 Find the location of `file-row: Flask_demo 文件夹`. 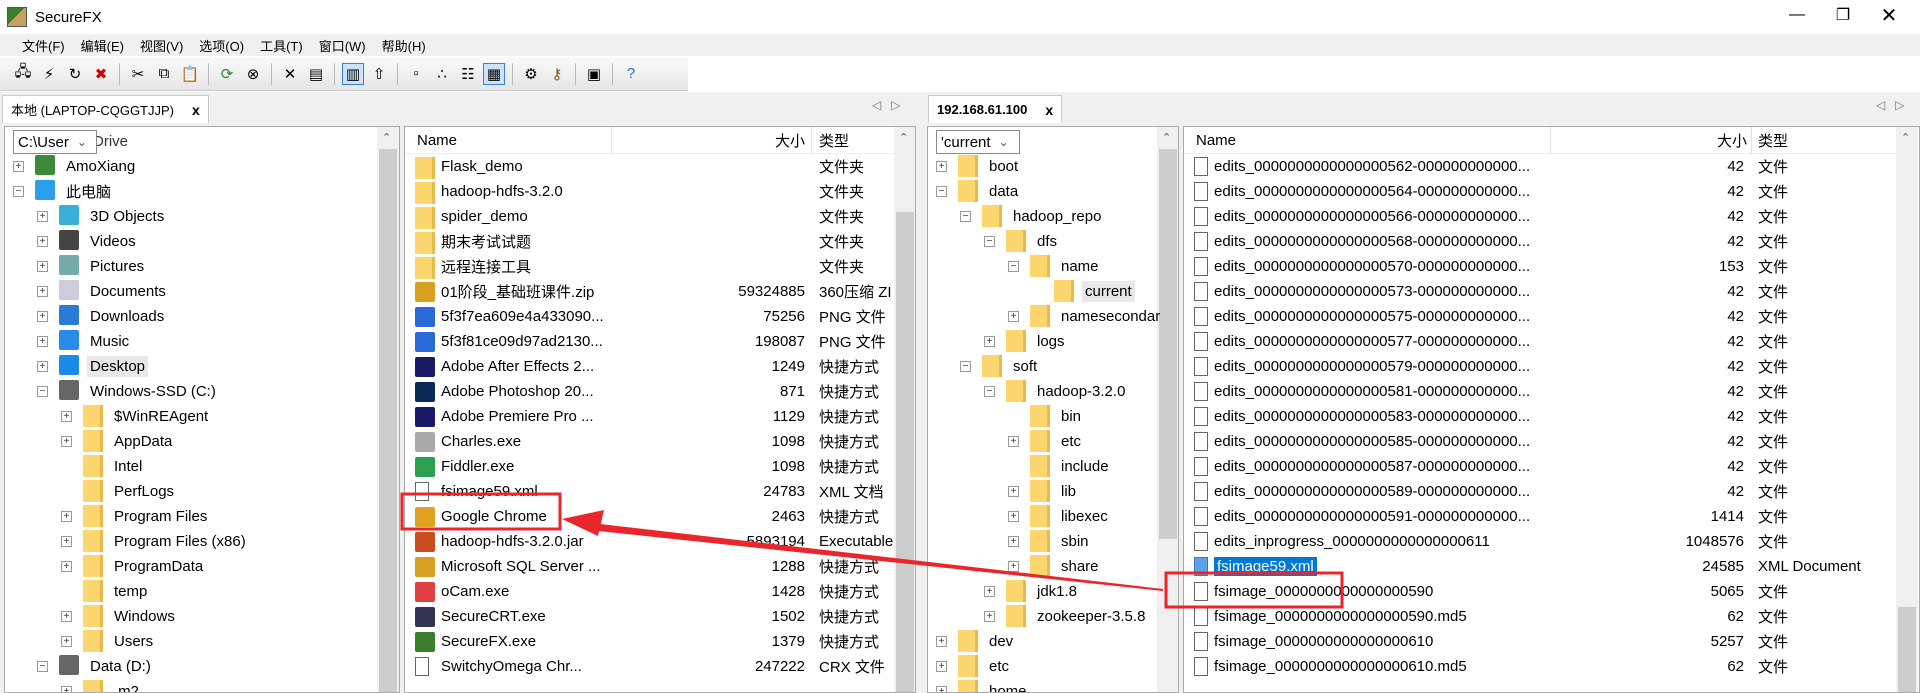

file-row: Flask_demo 文件夹 is located at coordinates (660, 166).